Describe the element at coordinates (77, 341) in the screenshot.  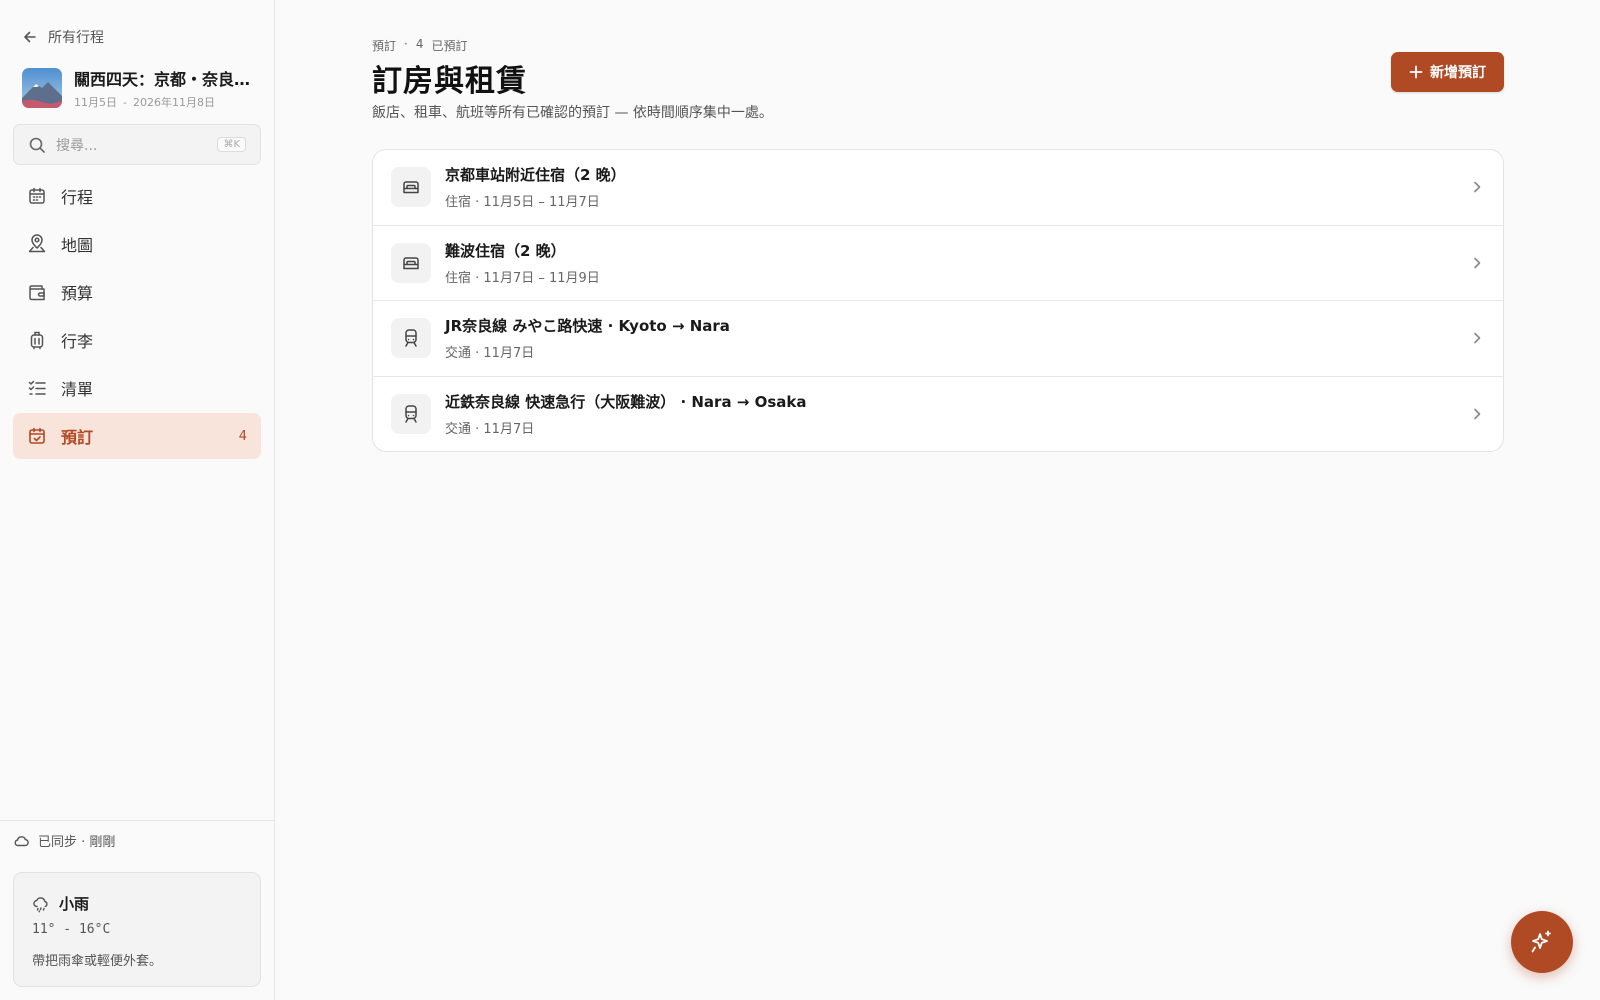
I see `sidebar-item-label: 行李` at that location.